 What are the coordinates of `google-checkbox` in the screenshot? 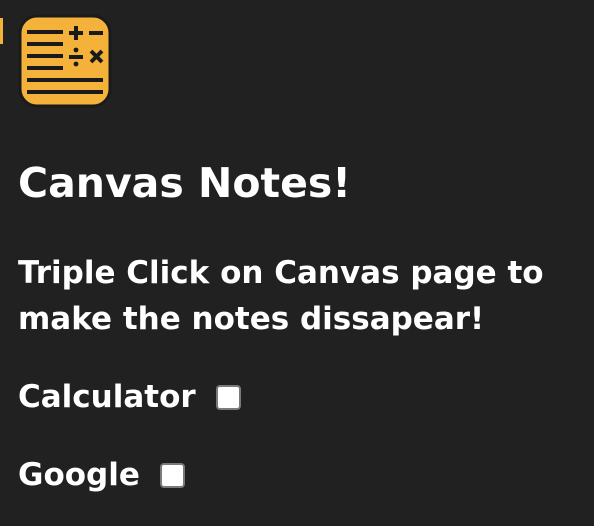 It's located at (172, 475).